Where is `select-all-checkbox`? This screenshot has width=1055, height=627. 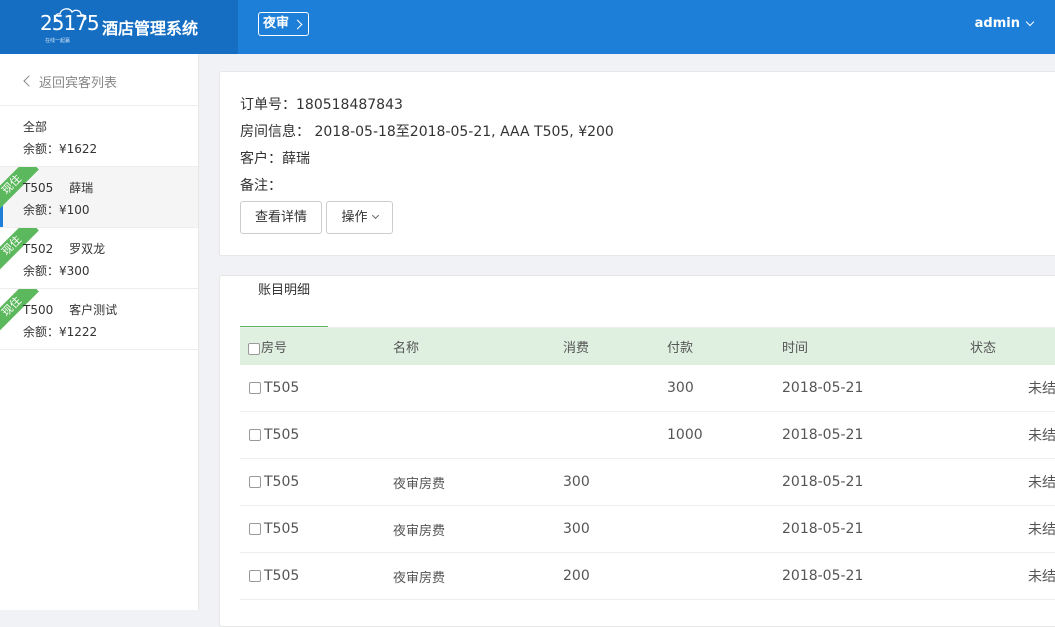
select-all-checkbox is located at coordinates (254, 348).